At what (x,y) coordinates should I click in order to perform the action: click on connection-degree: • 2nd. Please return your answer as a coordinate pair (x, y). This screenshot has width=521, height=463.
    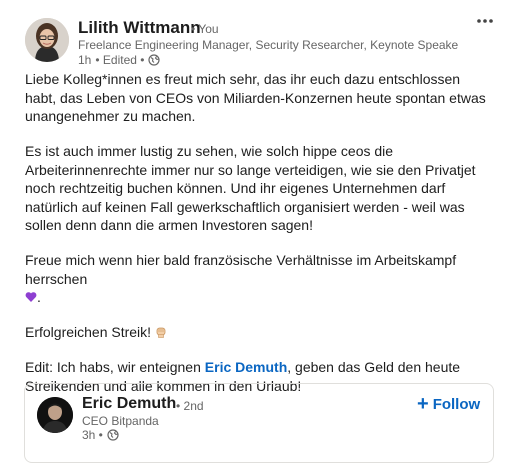
    Looking at the image, I should click on (190, 406).